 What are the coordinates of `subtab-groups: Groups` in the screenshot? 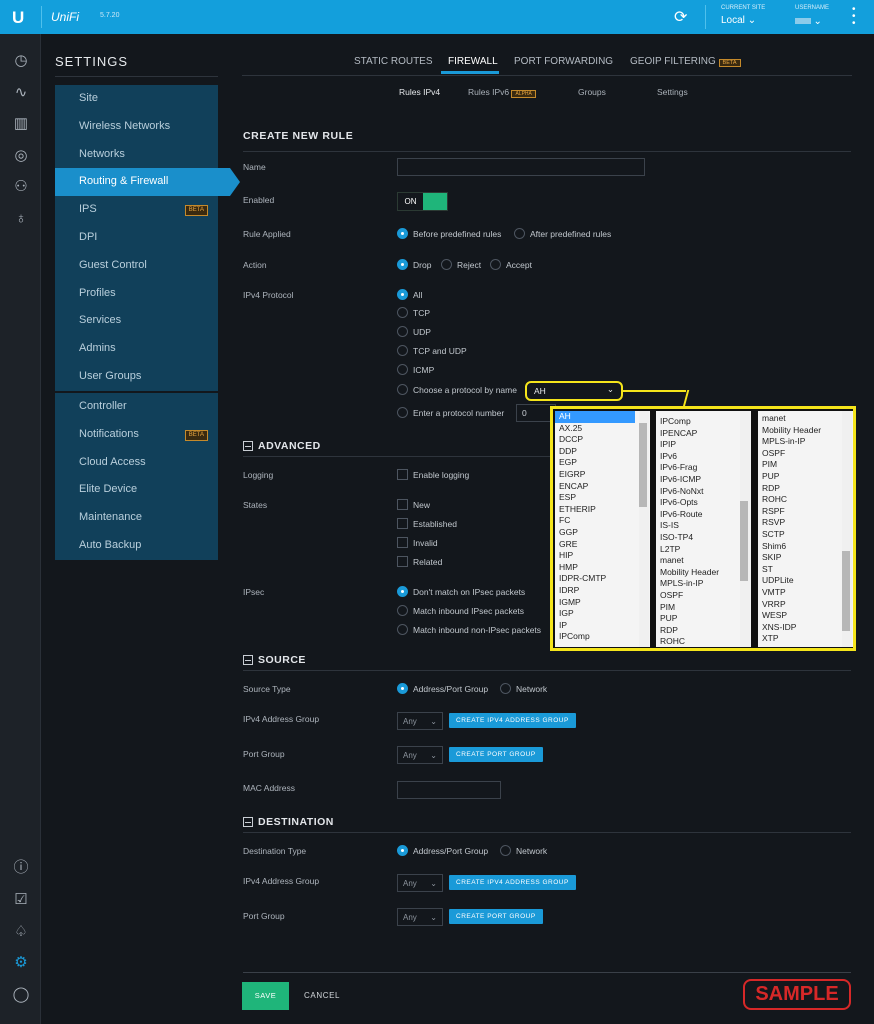 It's located at (592, 92).